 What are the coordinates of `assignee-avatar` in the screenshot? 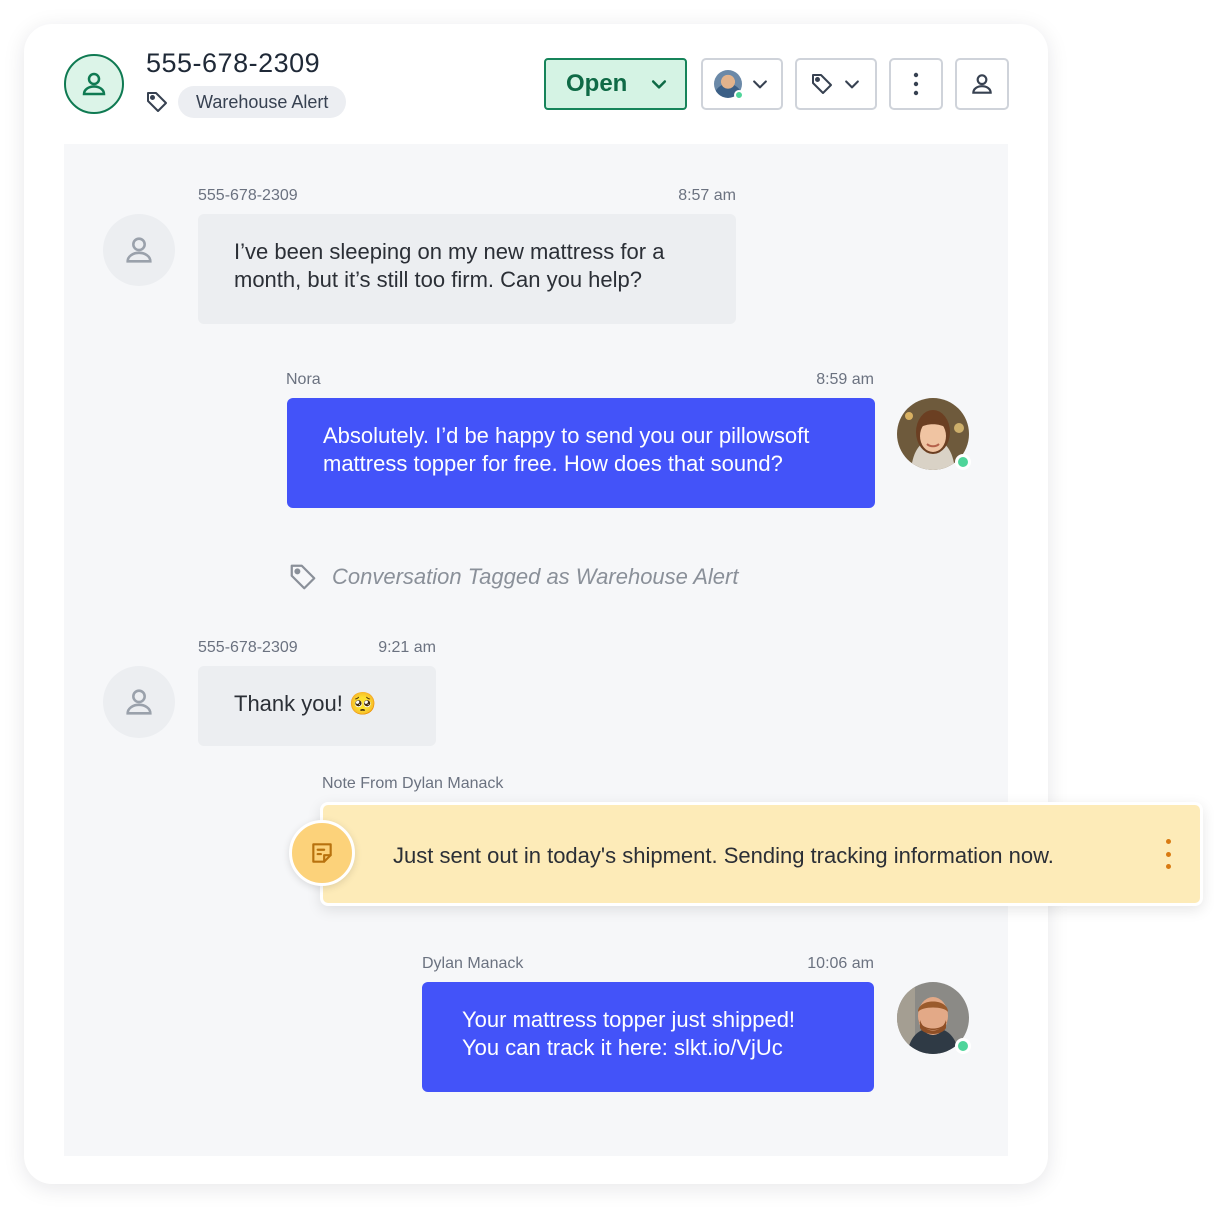 It's located at (729, 85).